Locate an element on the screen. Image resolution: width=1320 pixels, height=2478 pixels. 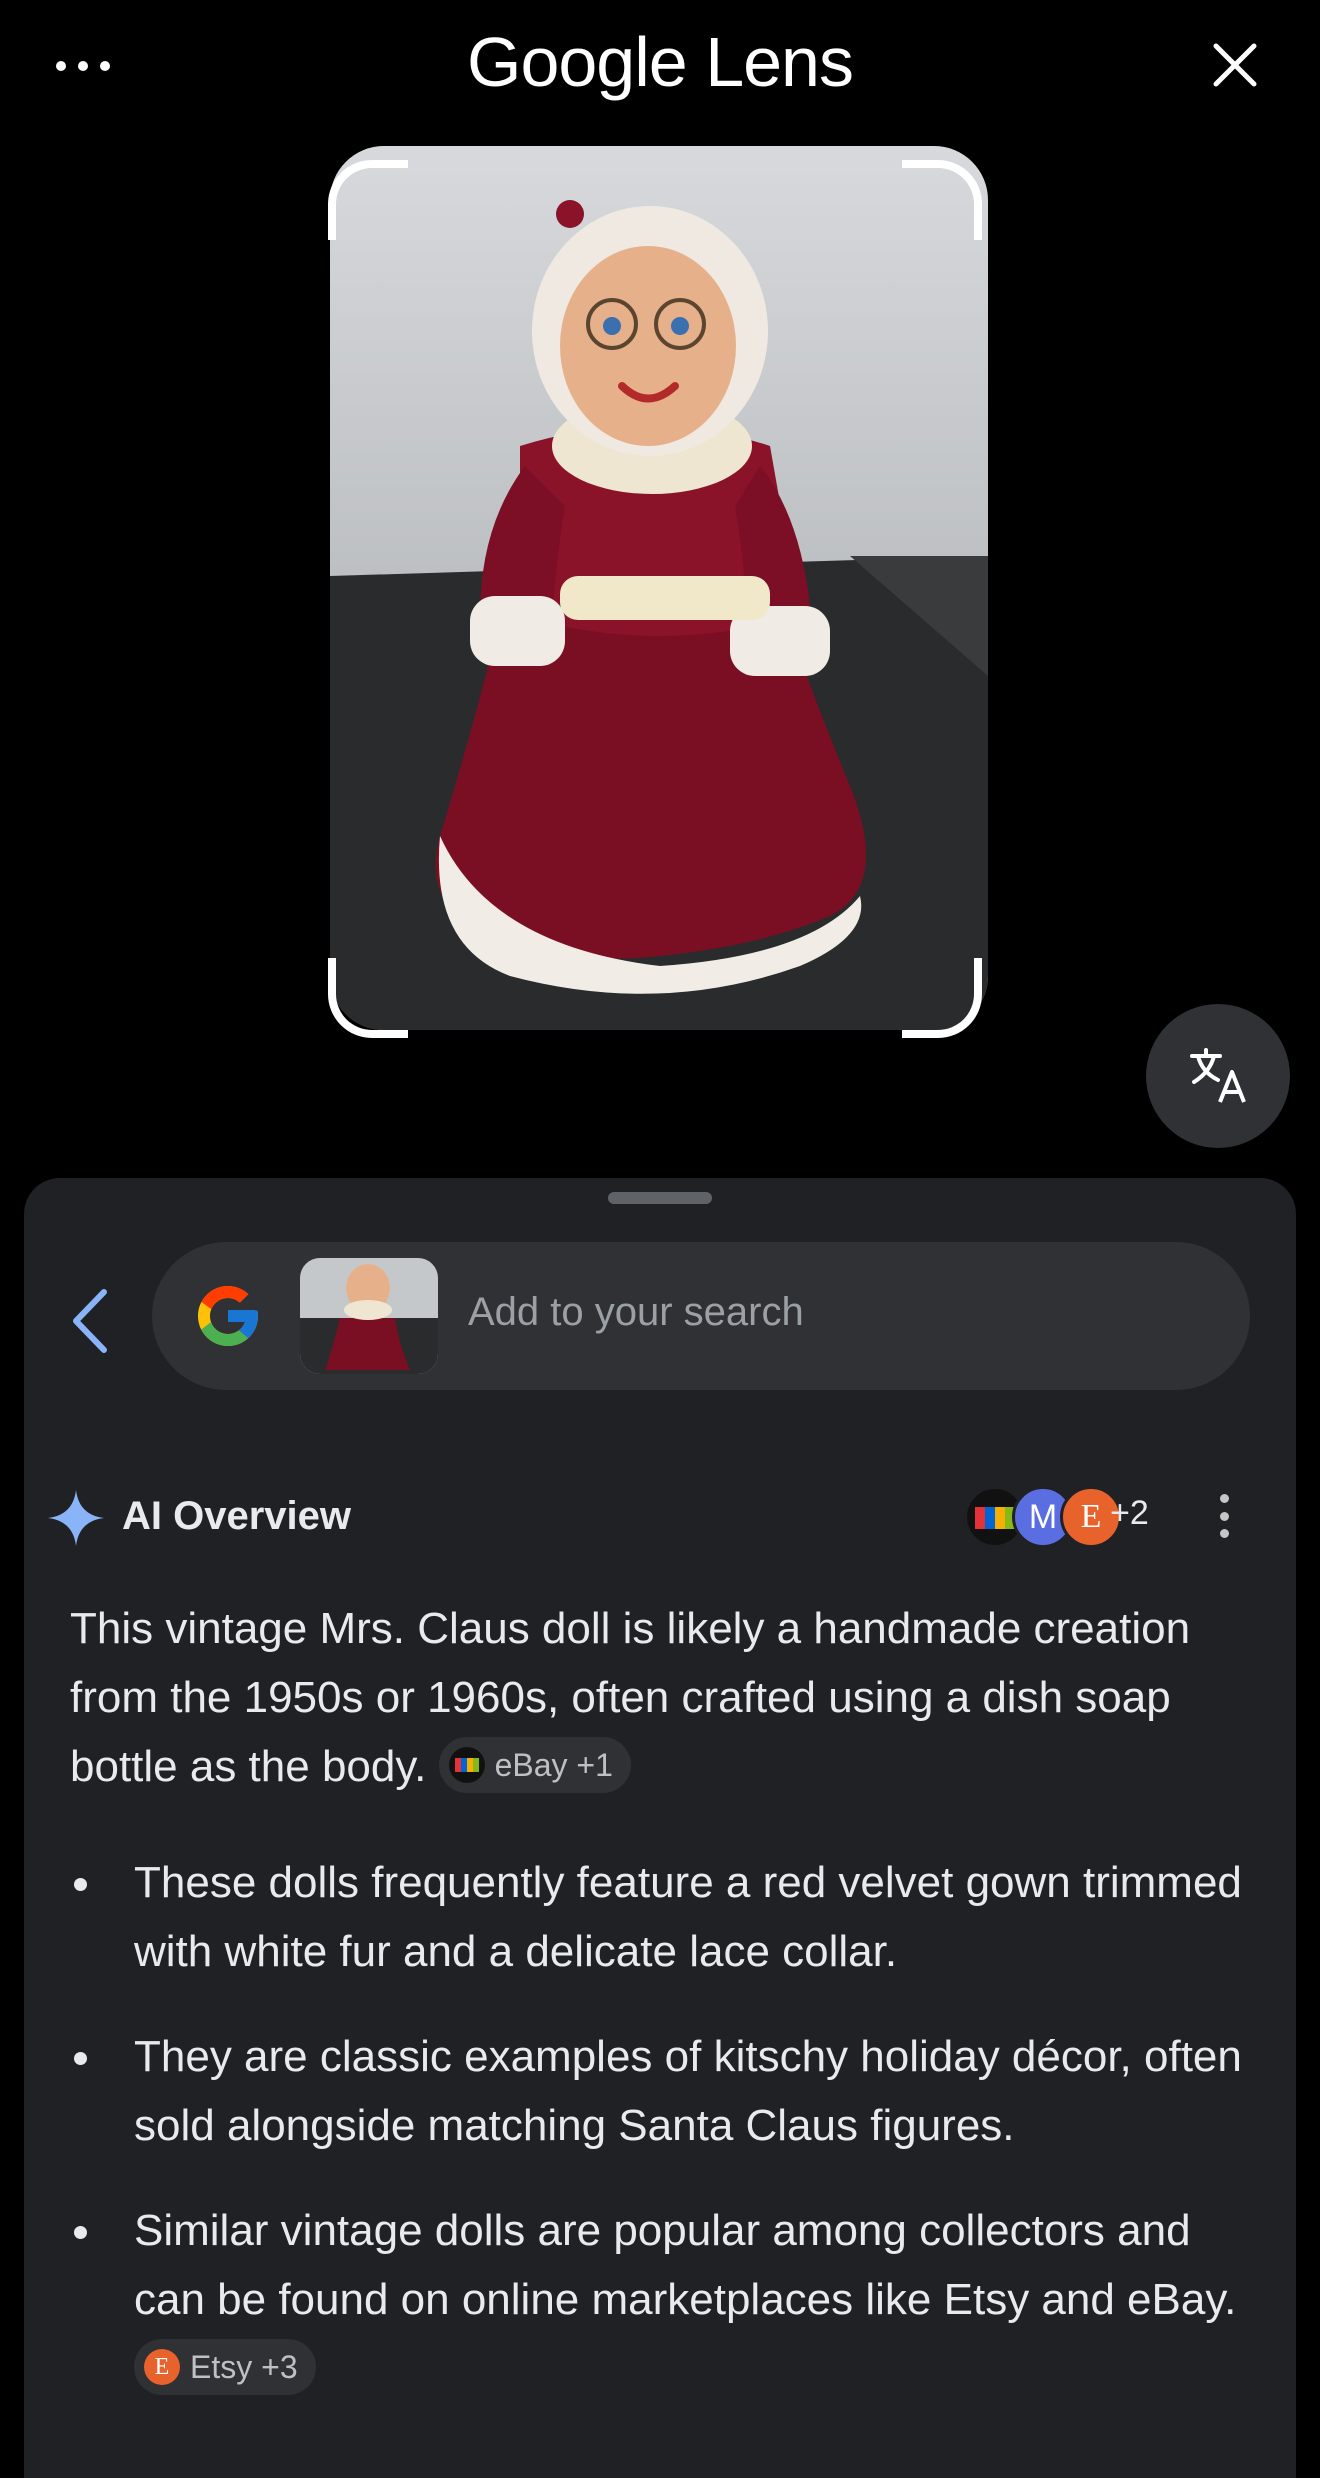
crop-corner-bottom-right is located at coordinates (942, 998).